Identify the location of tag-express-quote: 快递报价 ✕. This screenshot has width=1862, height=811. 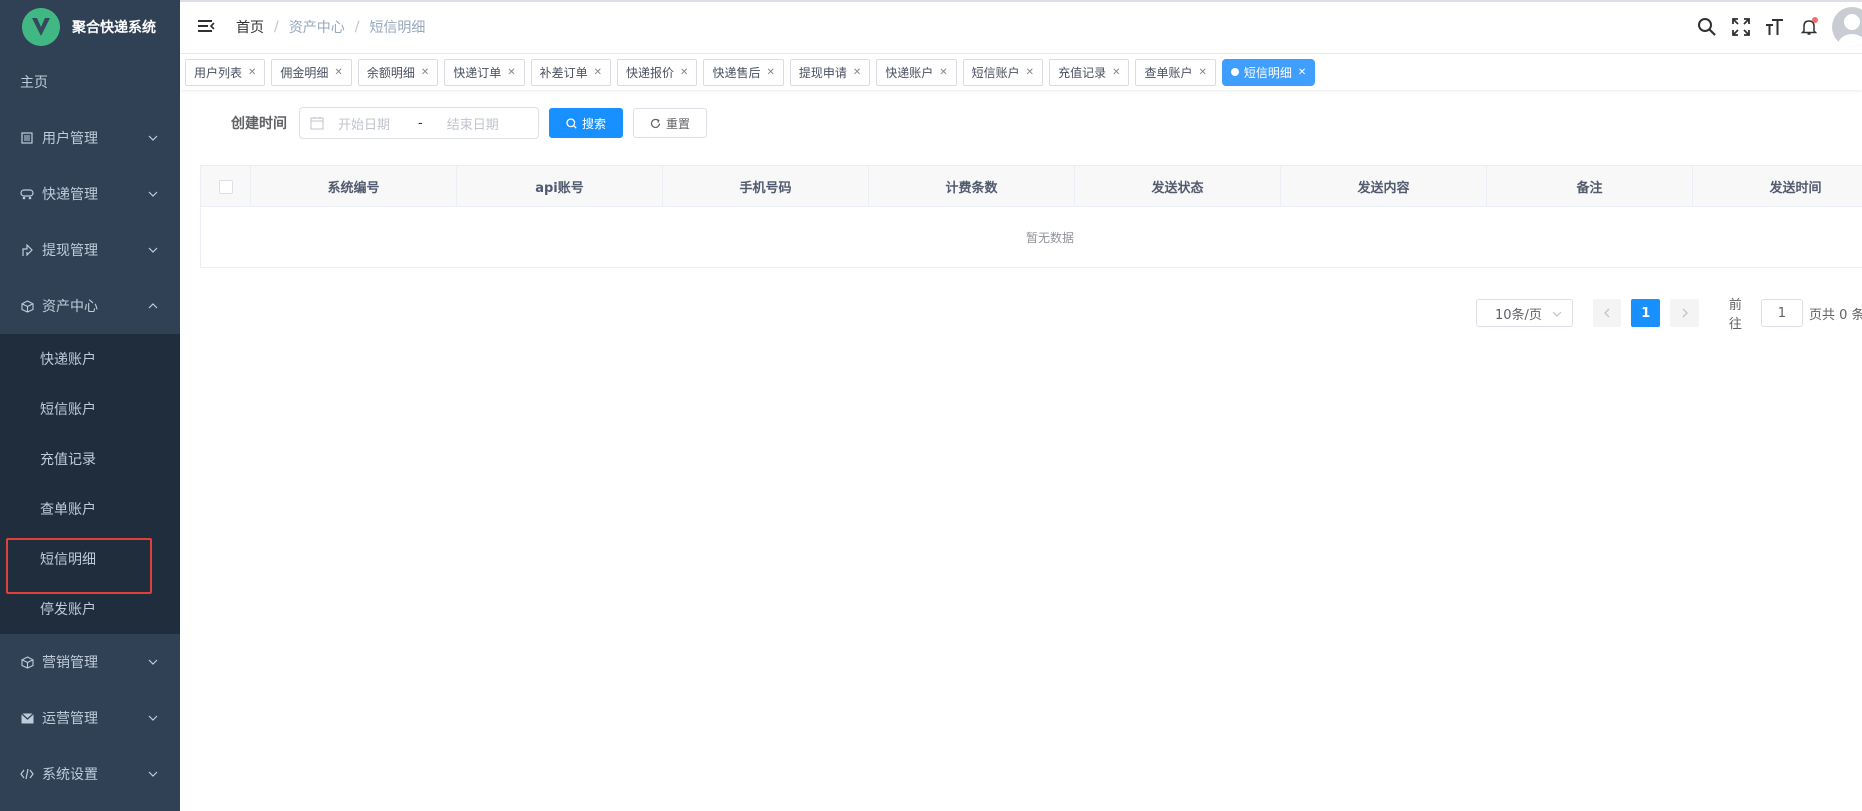
(657, 72).